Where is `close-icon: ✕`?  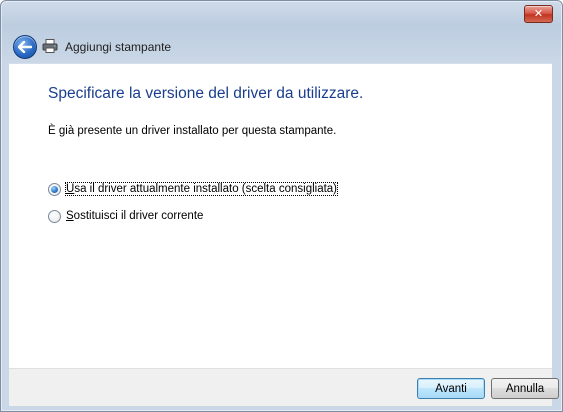
close-icon: ✕ is located at coordinates (538, 13).